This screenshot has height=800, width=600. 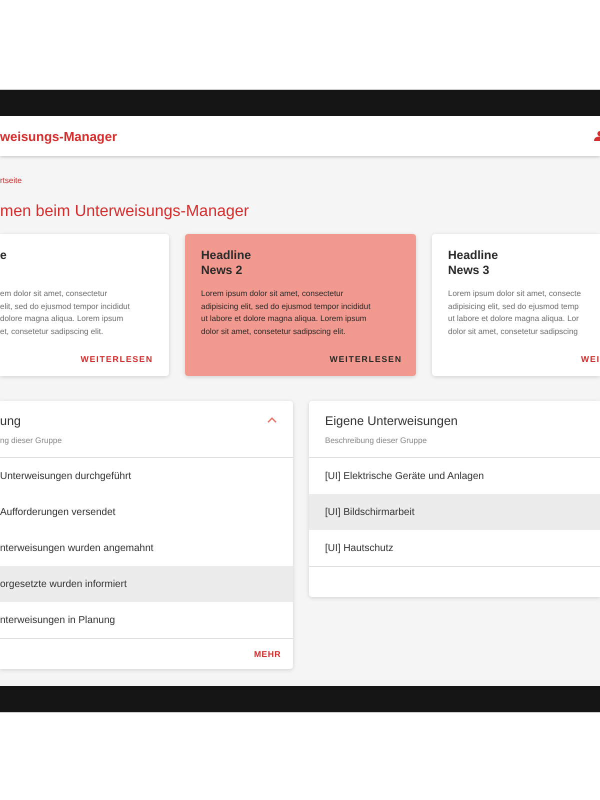 What do you see at coordinates (146, 476) in the screenshot?
I see `list-item: Unterweisungen durchgeführt` at bounding box center [146, 476].